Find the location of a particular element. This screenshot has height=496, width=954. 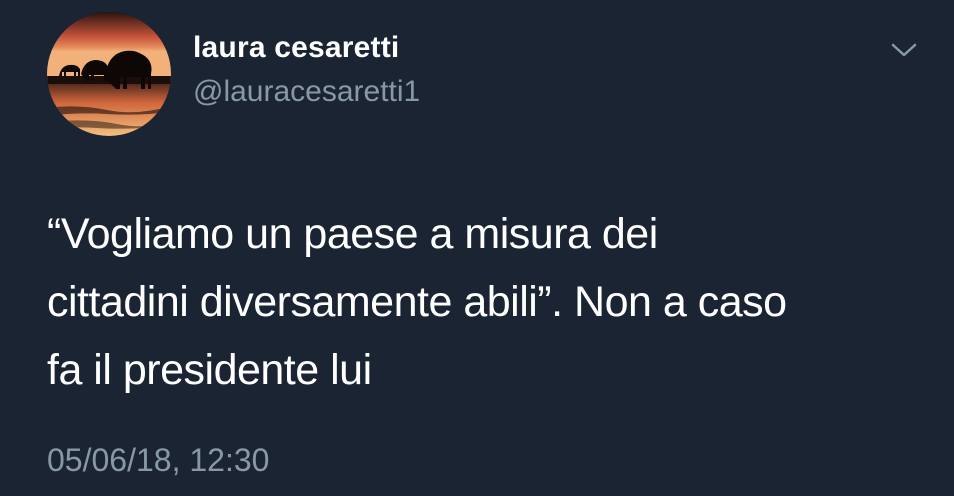

elephants-sunset-avatar-image is located at coordinates (109, 74).